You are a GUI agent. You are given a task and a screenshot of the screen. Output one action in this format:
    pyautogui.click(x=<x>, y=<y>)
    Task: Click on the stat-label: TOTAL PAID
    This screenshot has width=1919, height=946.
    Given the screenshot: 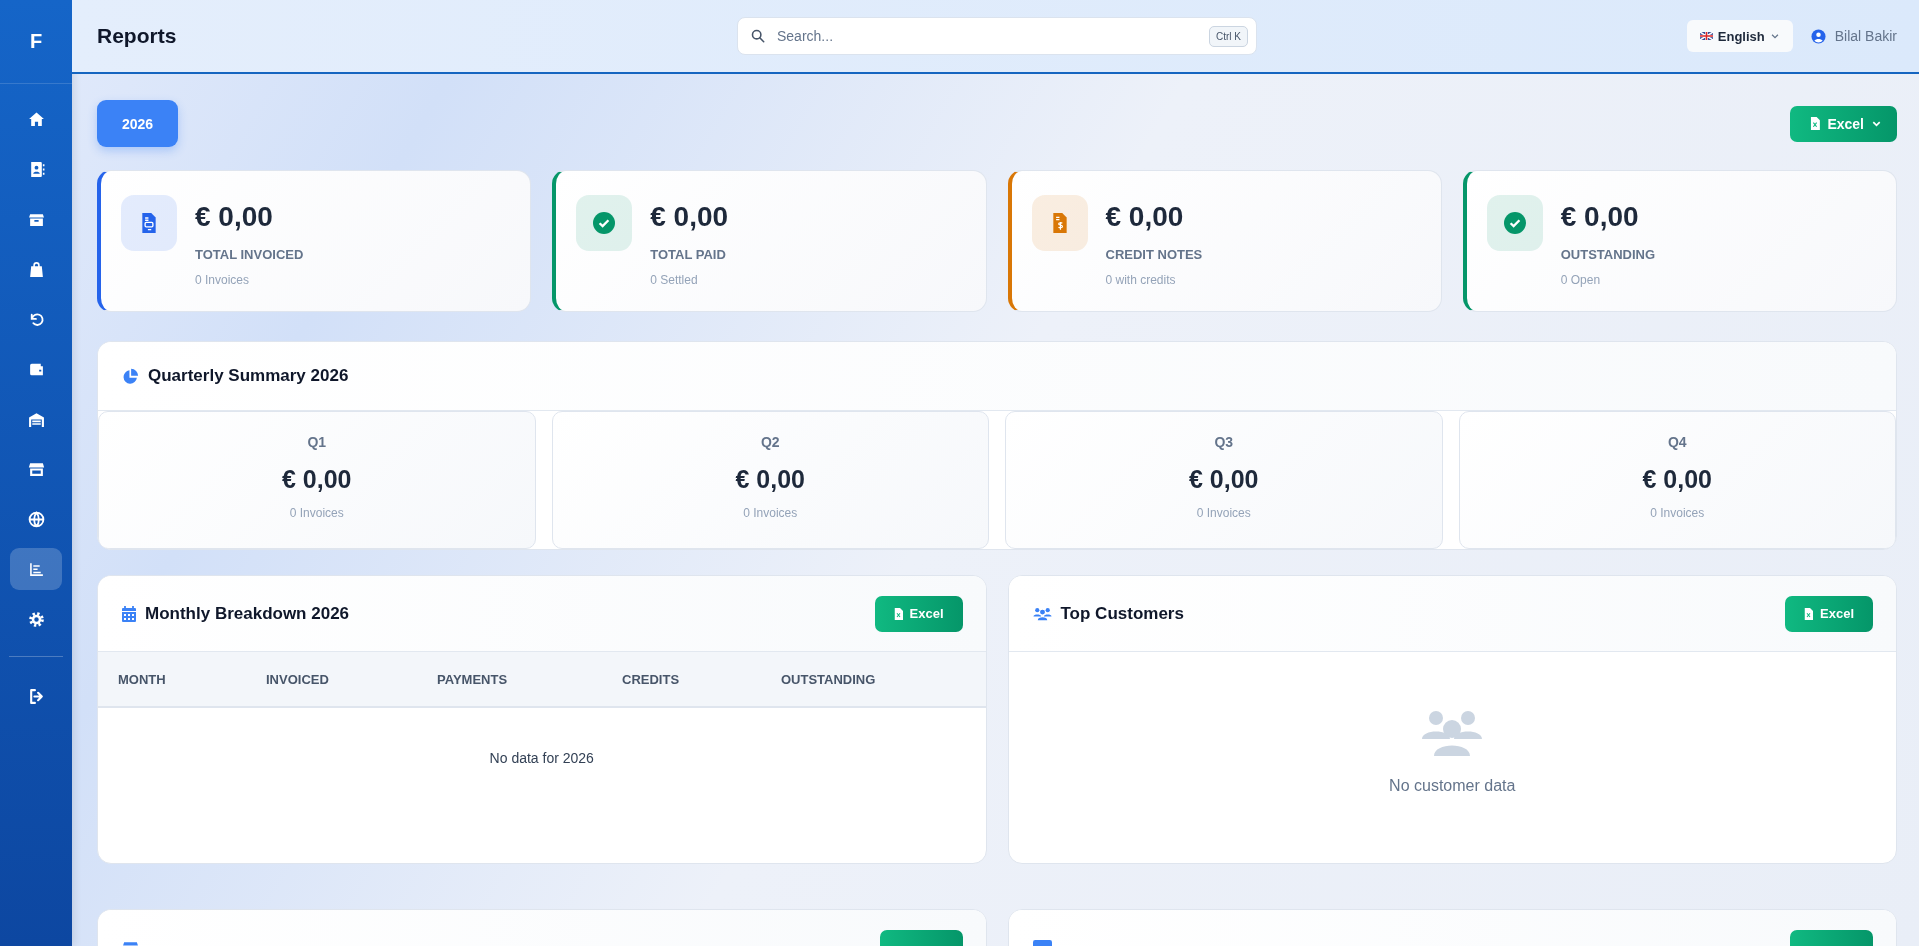 What is the action you would take?
    pyautogui.click(x=688, y=254)
    